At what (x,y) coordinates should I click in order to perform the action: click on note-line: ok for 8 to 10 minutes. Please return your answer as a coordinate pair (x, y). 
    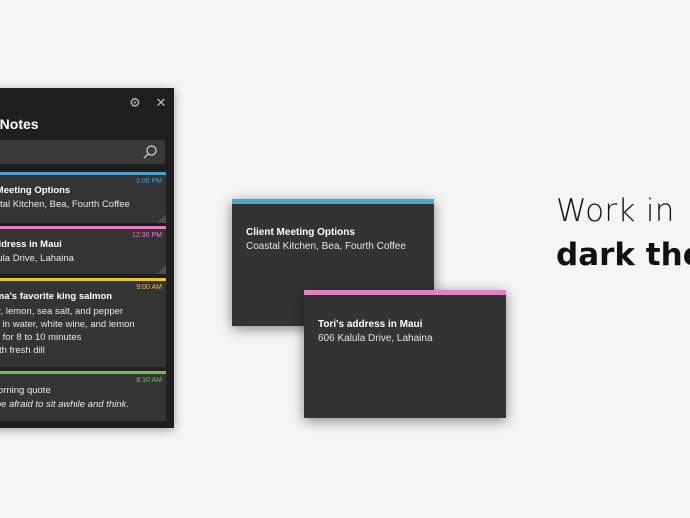
    Looking at the image, I should click on (41, 337).